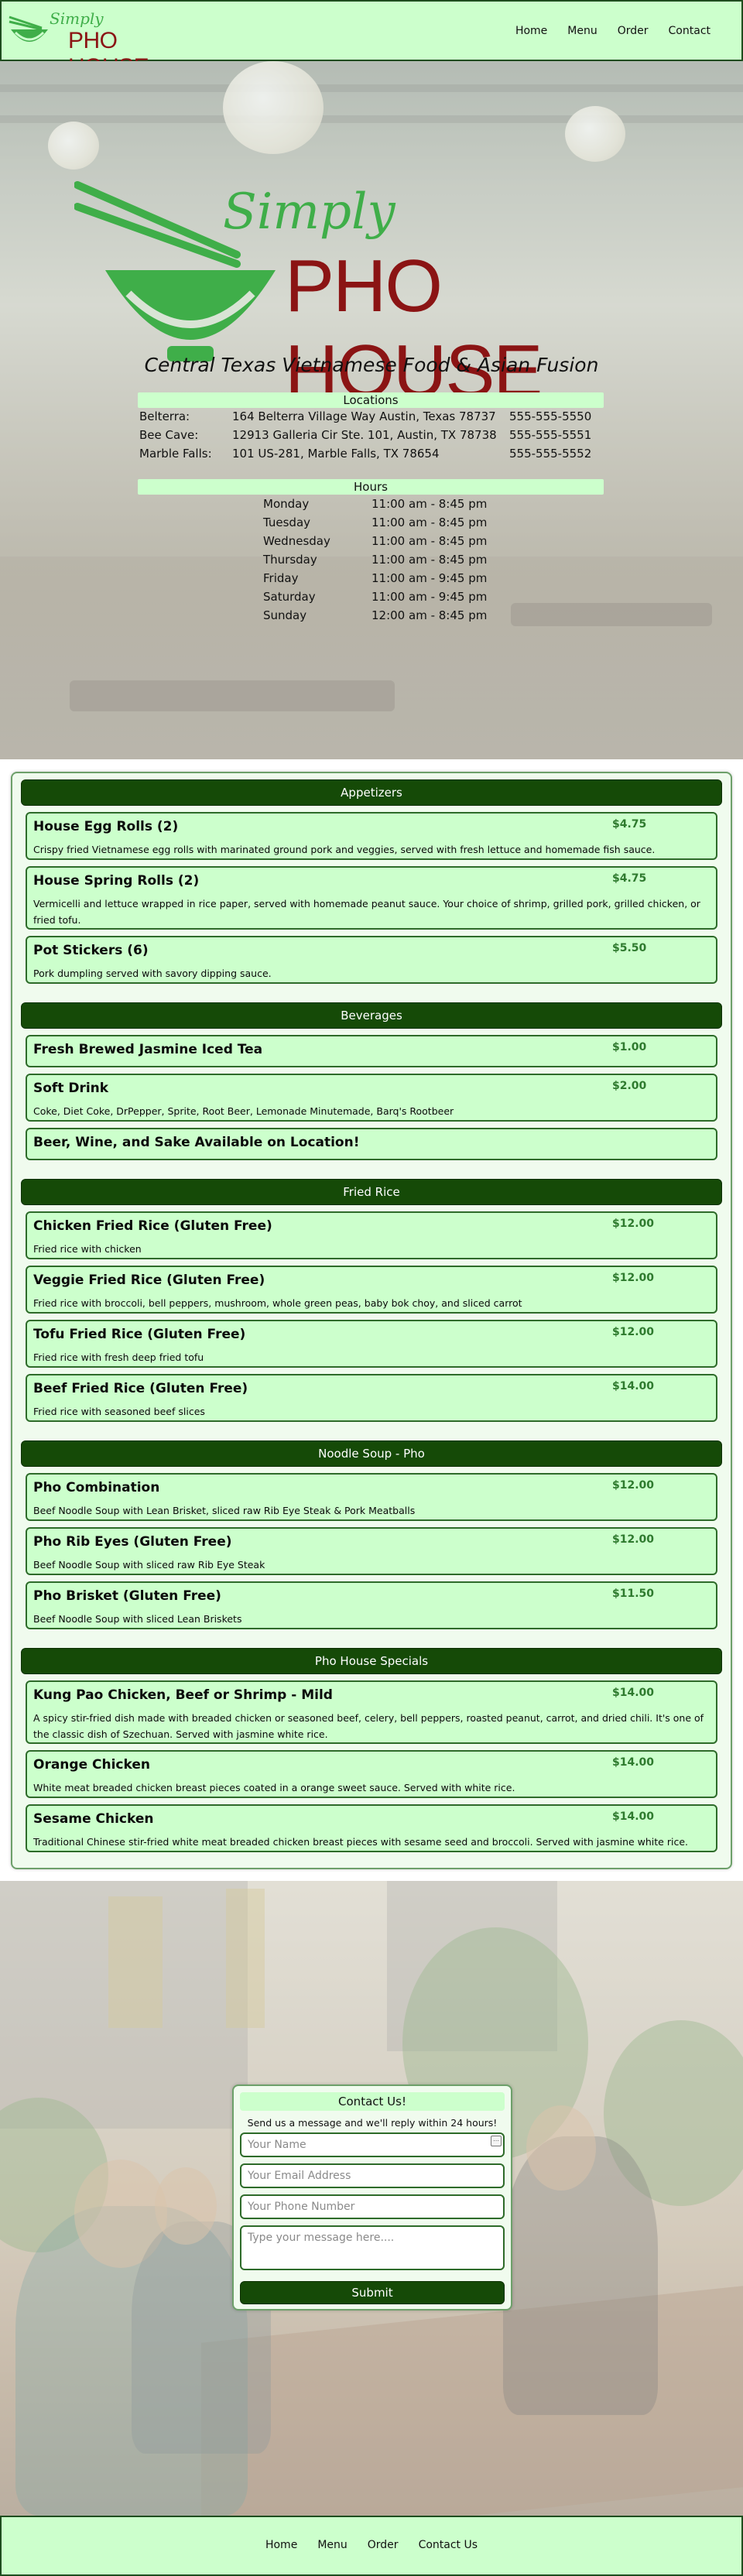 Image resolution: width=743 pixels, height=2576 pixels. I want to click on footer-nav-home: Home, so click(281, 2545).